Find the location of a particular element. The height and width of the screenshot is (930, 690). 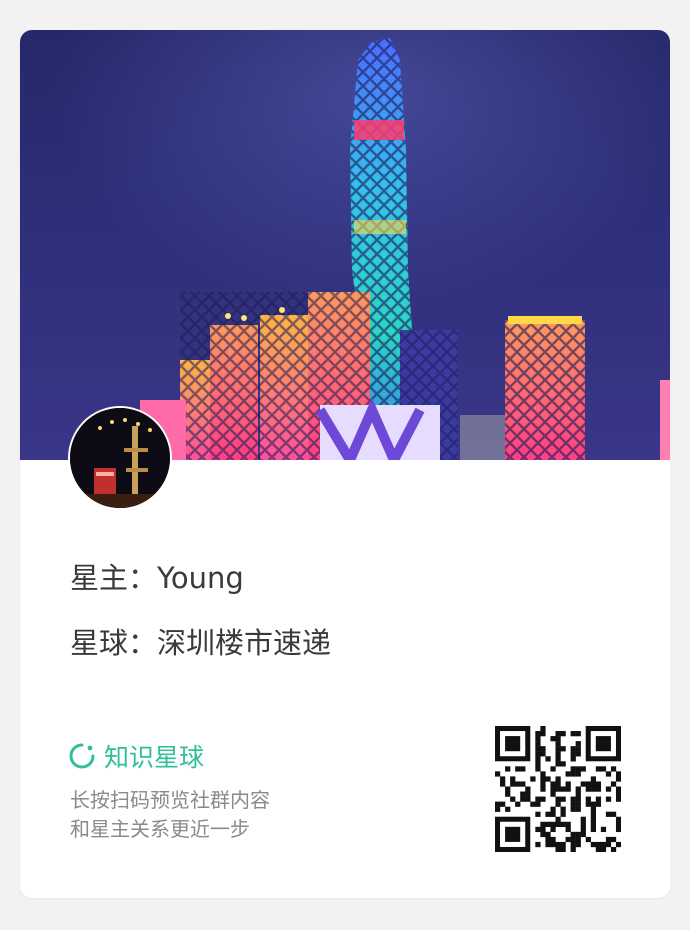

qr-code is located at coordinates (558, 789).